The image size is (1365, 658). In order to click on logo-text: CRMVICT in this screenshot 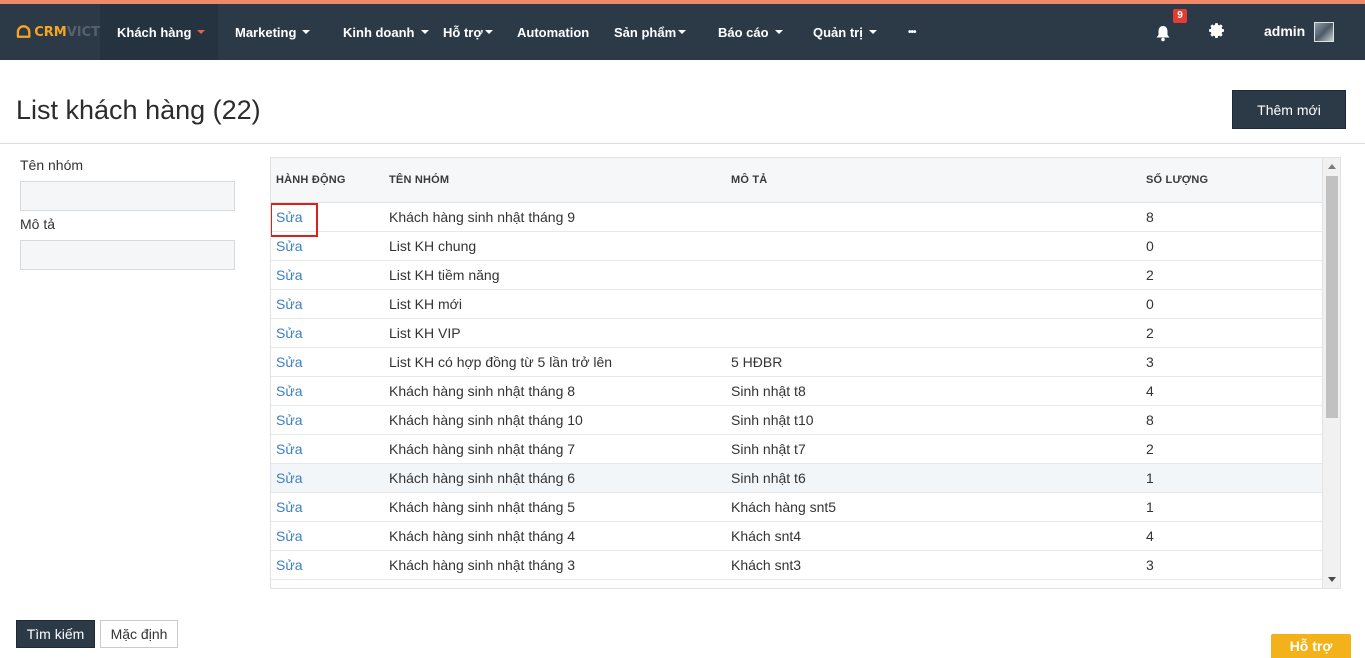, I will do `click(67, 32)`.